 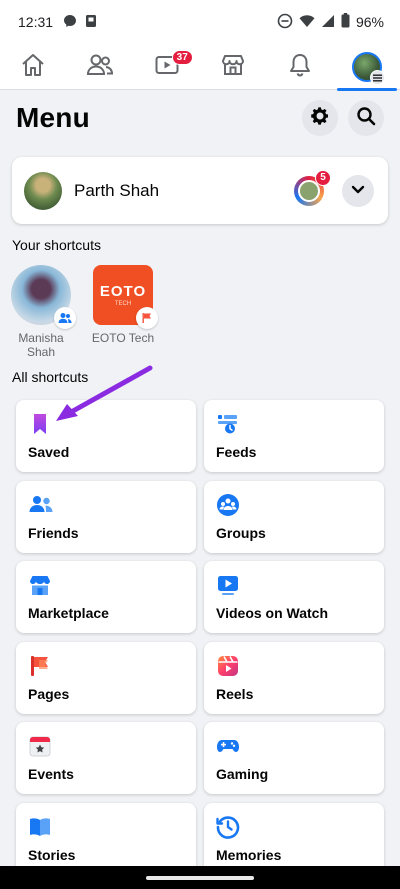 I want to click on shortcut-feeds: Feeds, so click(x=294, y=436).